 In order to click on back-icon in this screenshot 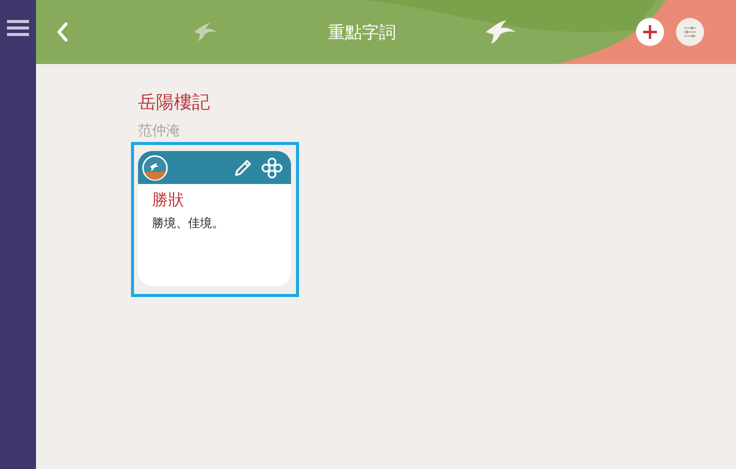, I will do `click(62, 32)`.